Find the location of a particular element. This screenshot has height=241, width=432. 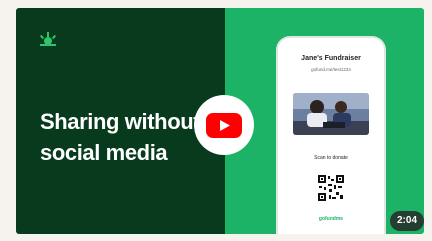

gofundme-wordmark: gofundme is located at coordinates (331, 219).